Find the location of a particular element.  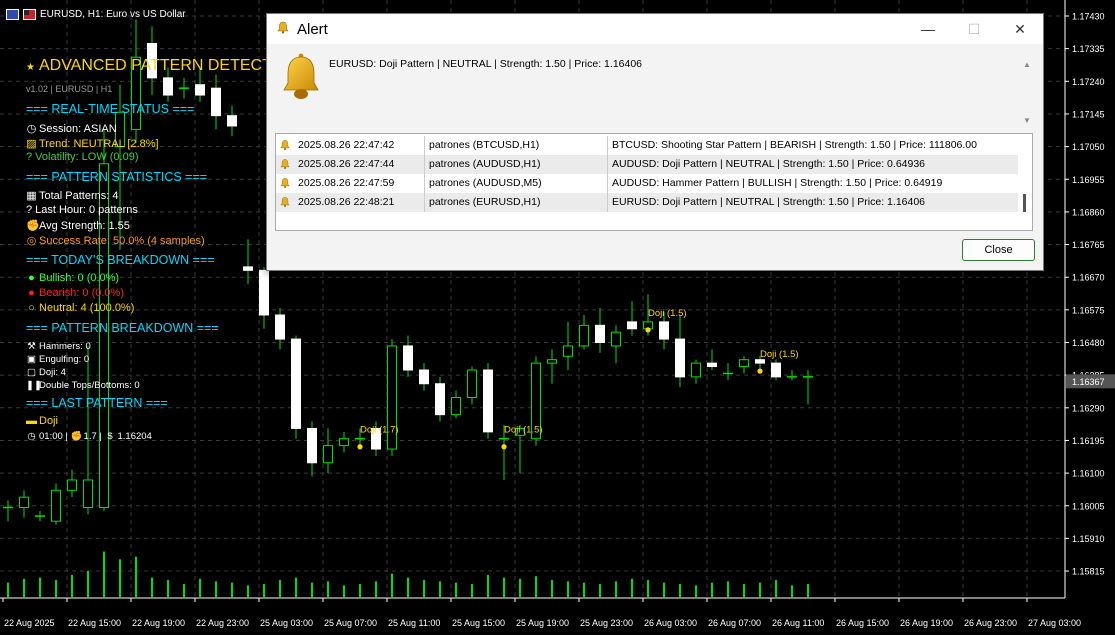

last-pattern-details: ◷ 01:00 | ✊1.7 | $1.16204 is located at coordinates (89, 436).